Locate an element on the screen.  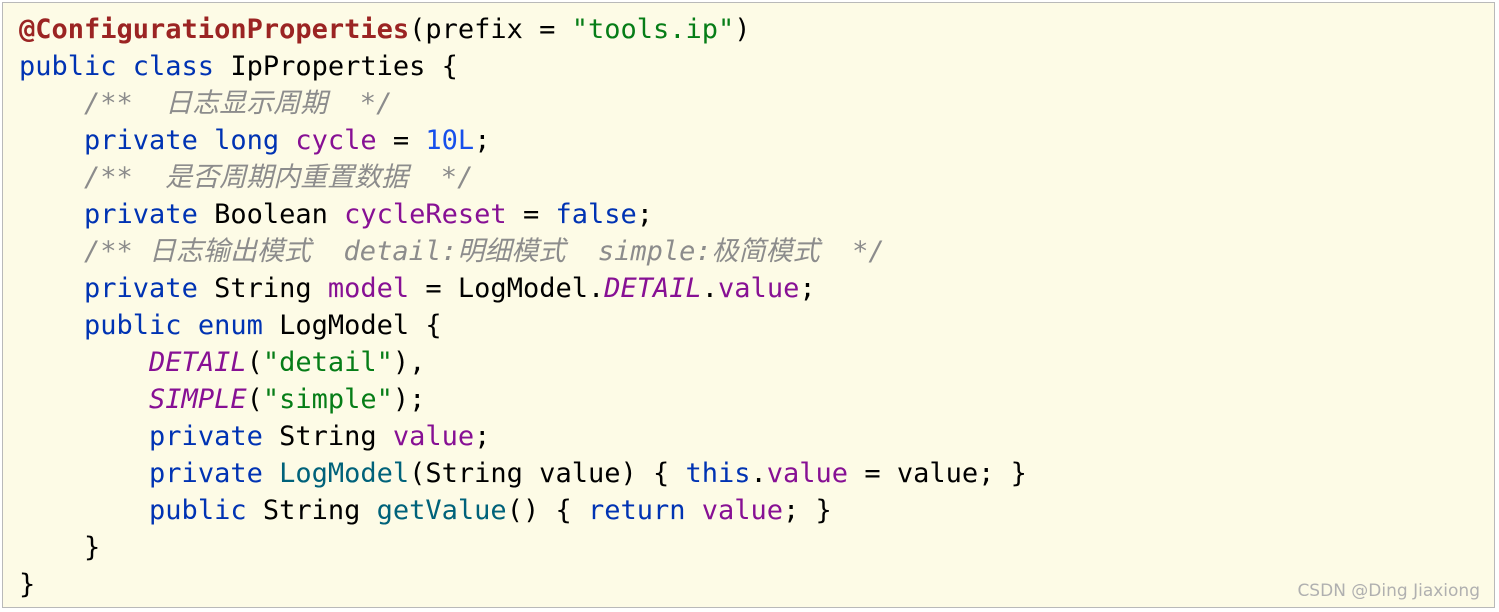
code-token-comment: /** 日志显示周期 */ is located at coordinates (206, 103).